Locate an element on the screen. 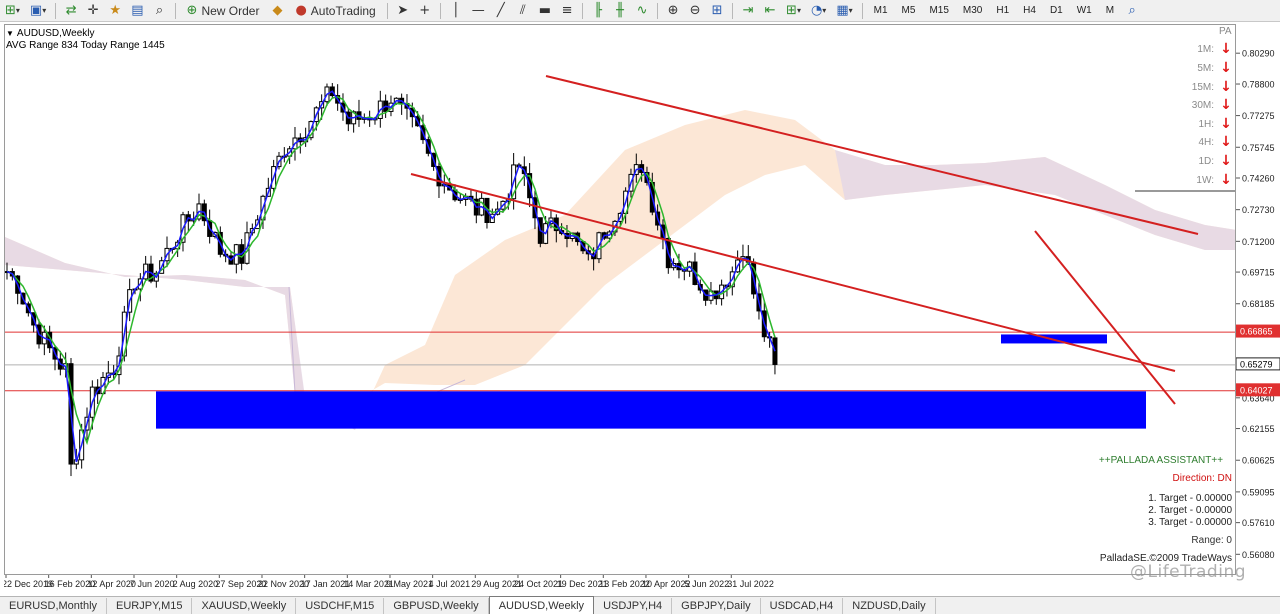 Image resolution: width=1280 pixels, height=614 pixels. line-chart-button: ∿ is located at coordinates (642, 11).